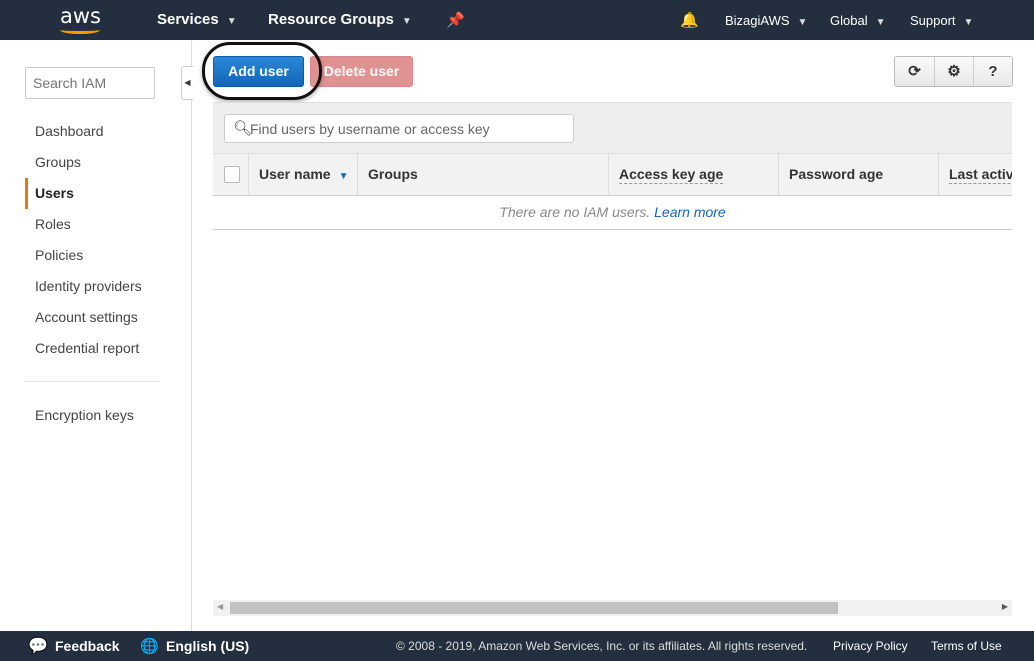 The width and height of the screenshot is (1034, 661). What do you see at coordinates (149, 646) in the screenshot?
I see `globe-icon: 🌐` at bounding box center [149, 646].